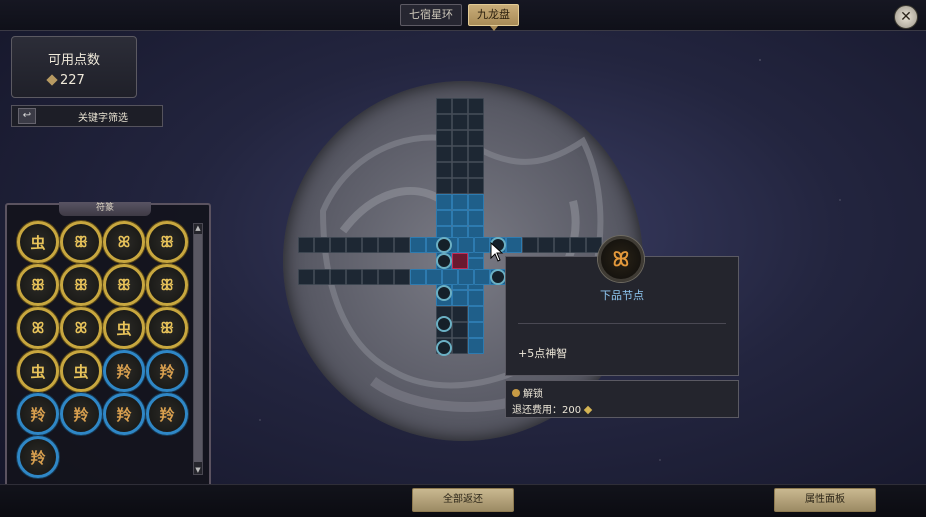 Image resolution: width=926 pixels, height=517 pixels. Describe the element at coordinates (825, 500) in the screenshot. I see `attribute-panel-button: 属性面板` at that location.